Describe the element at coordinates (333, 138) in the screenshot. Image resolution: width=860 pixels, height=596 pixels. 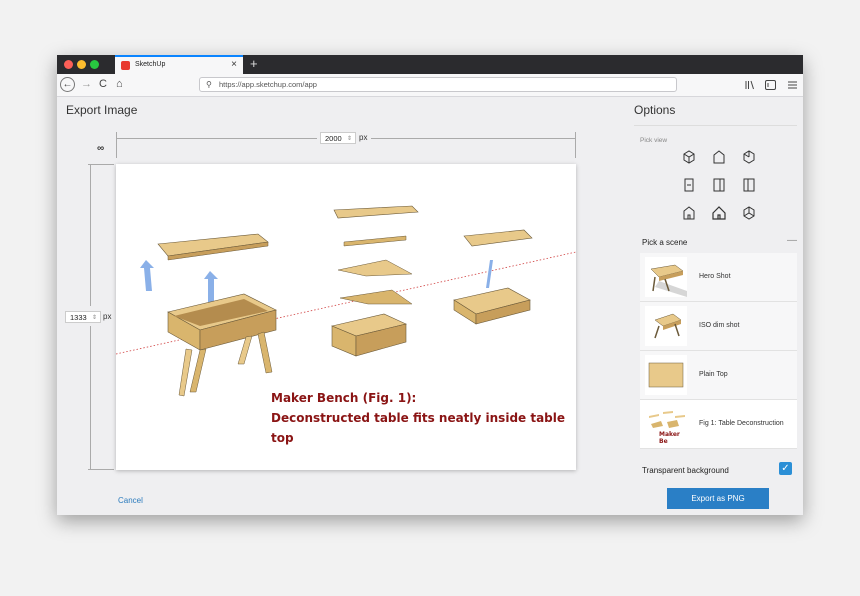
I see `width-value: 2000` at that location.